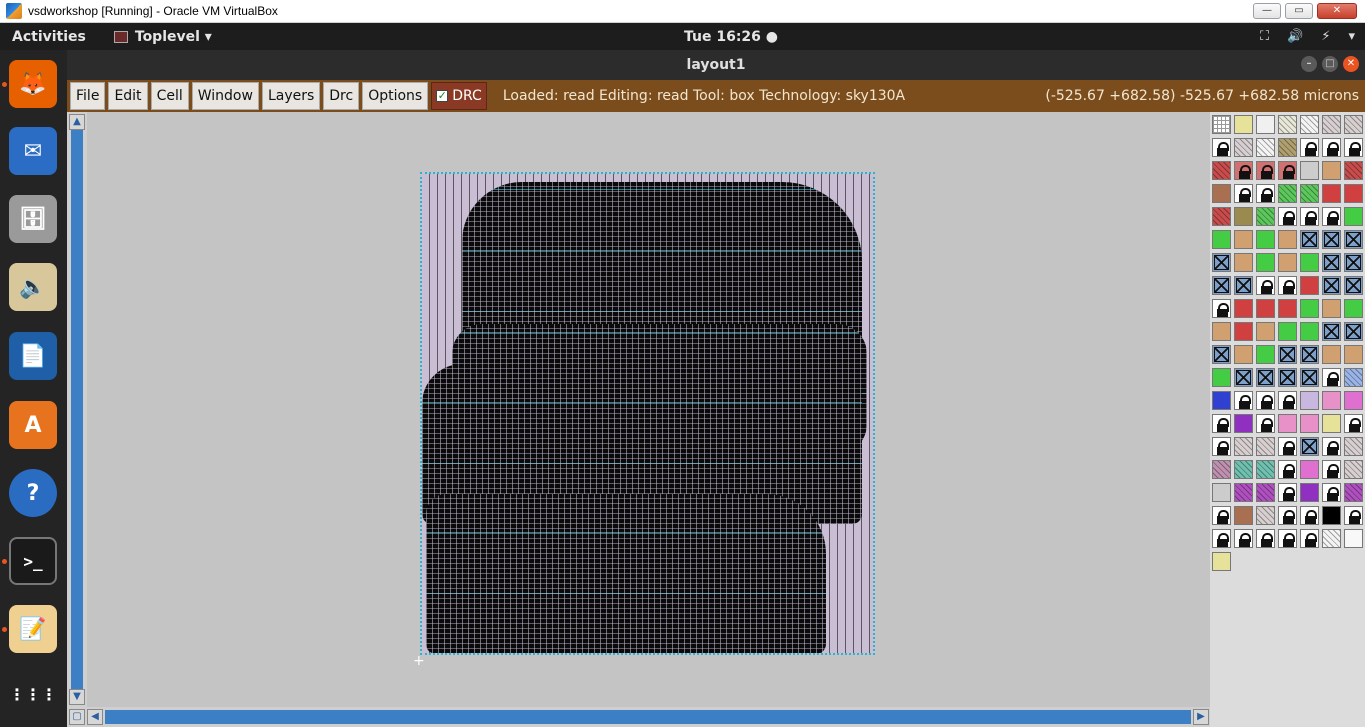  Describe the element at coordinates (1309, 64) in the screenshot. I see `magic-minimize-button: –` at that location.